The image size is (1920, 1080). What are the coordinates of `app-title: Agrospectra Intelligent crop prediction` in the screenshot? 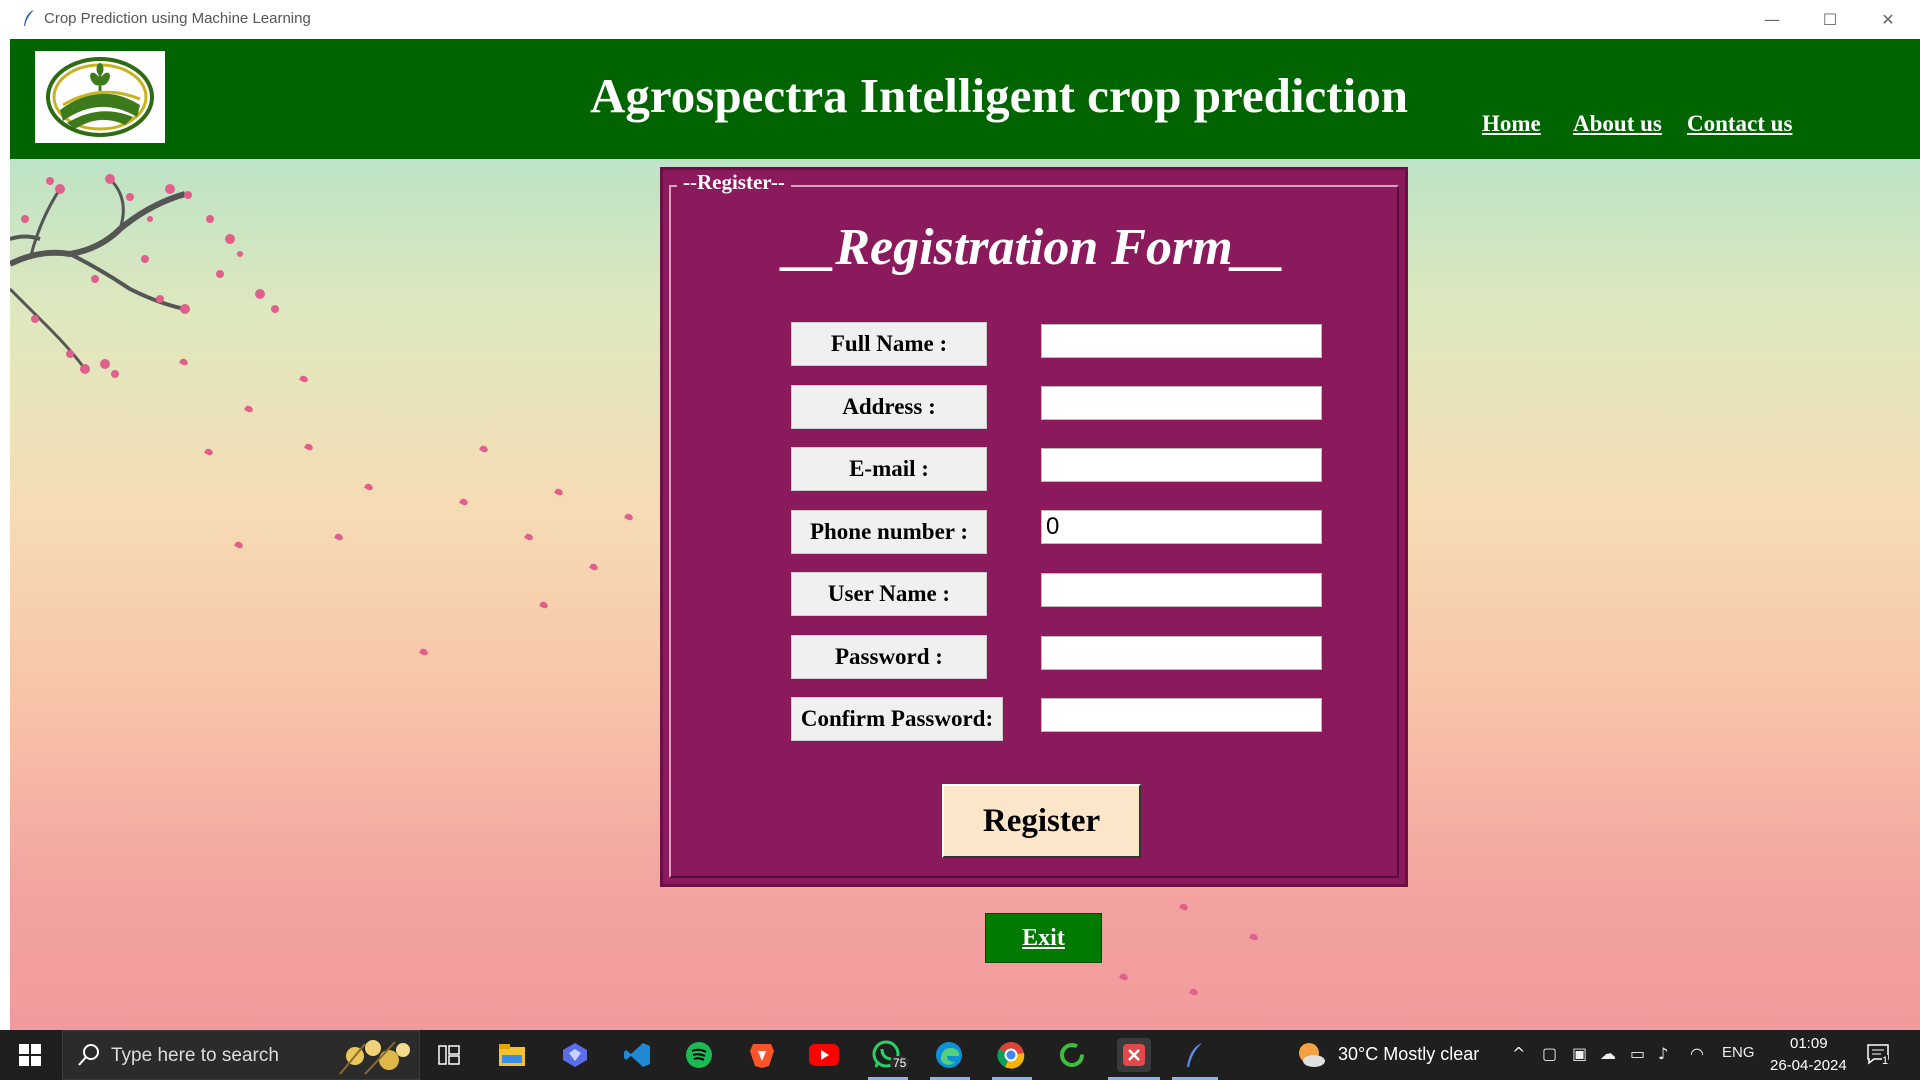 It's located at (999, 95).